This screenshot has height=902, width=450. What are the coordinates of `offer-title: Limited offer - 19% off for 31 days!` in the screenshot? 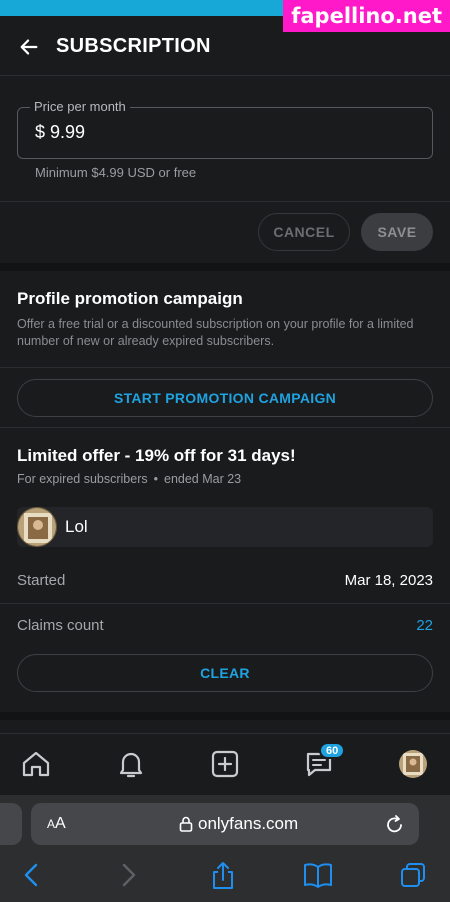 It's located at (156, 455).